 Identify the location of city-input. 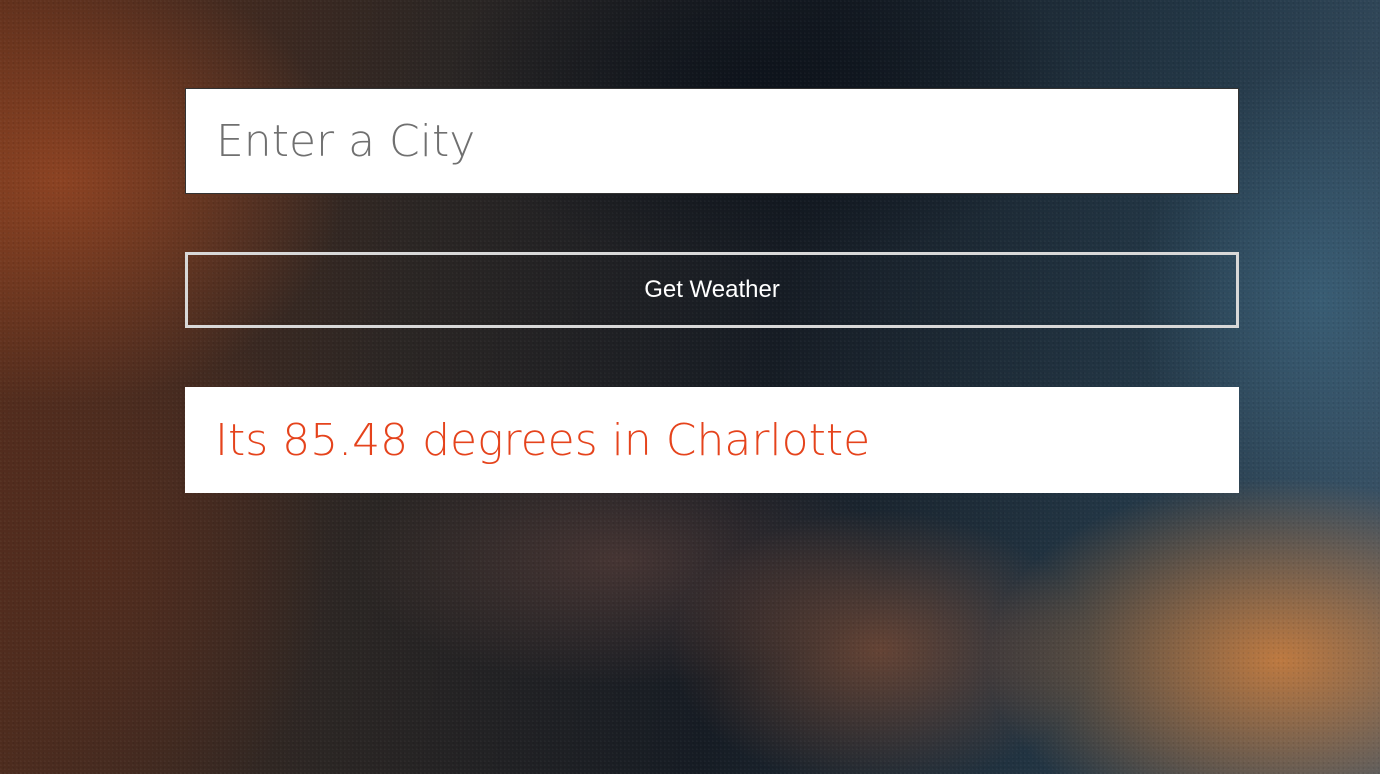
(712, 141).